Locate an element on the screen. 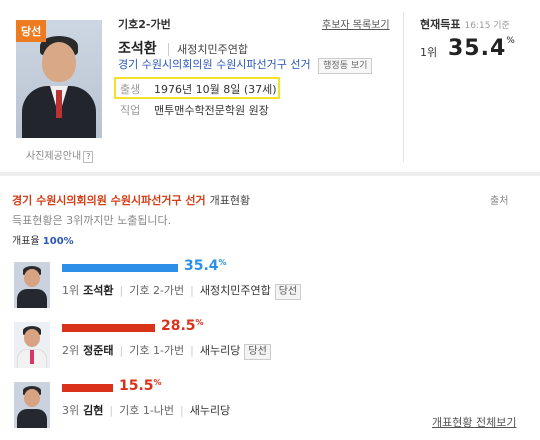 The height and width of the screenshot is (440, 540). candidate-rank: 2위 is located at coordinates (71, 350).